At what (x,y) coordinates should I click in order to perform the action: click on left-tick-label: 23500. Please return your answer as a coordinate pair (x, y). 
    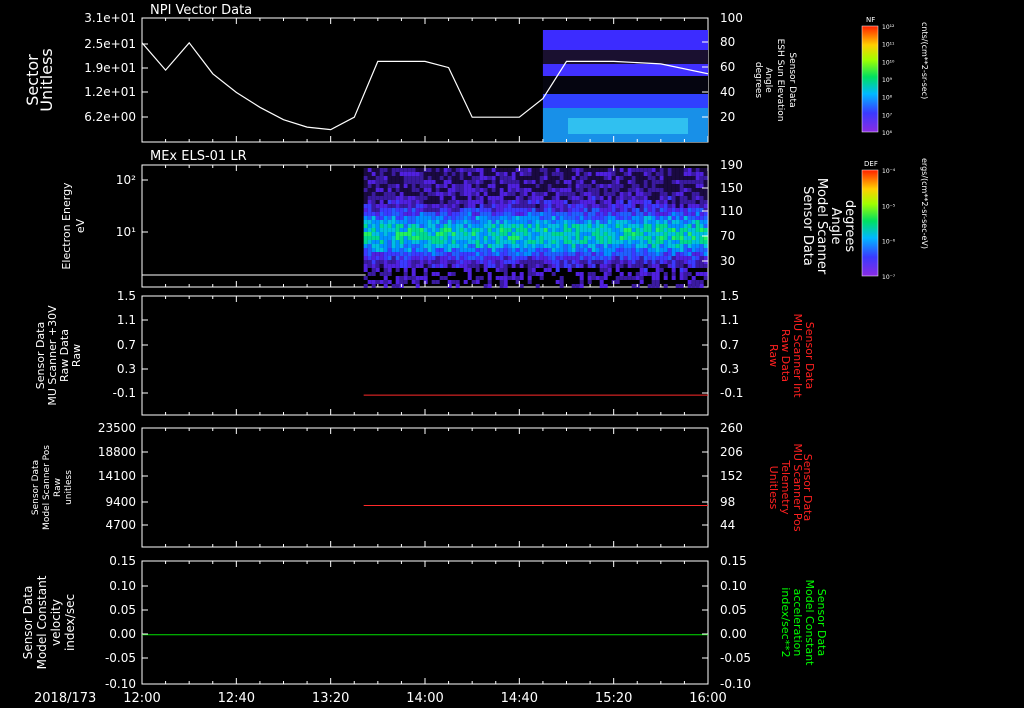
    Looking at the image, I should click on (117, 428).